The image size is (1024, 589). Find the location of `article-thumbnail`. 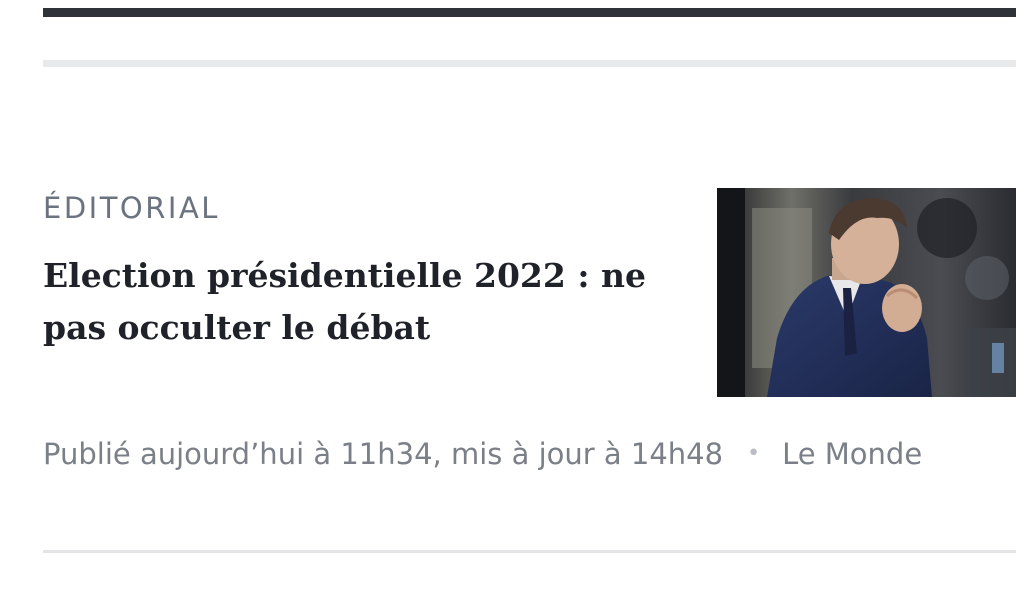

article-thumbnail is located at coordinates (866, 292).